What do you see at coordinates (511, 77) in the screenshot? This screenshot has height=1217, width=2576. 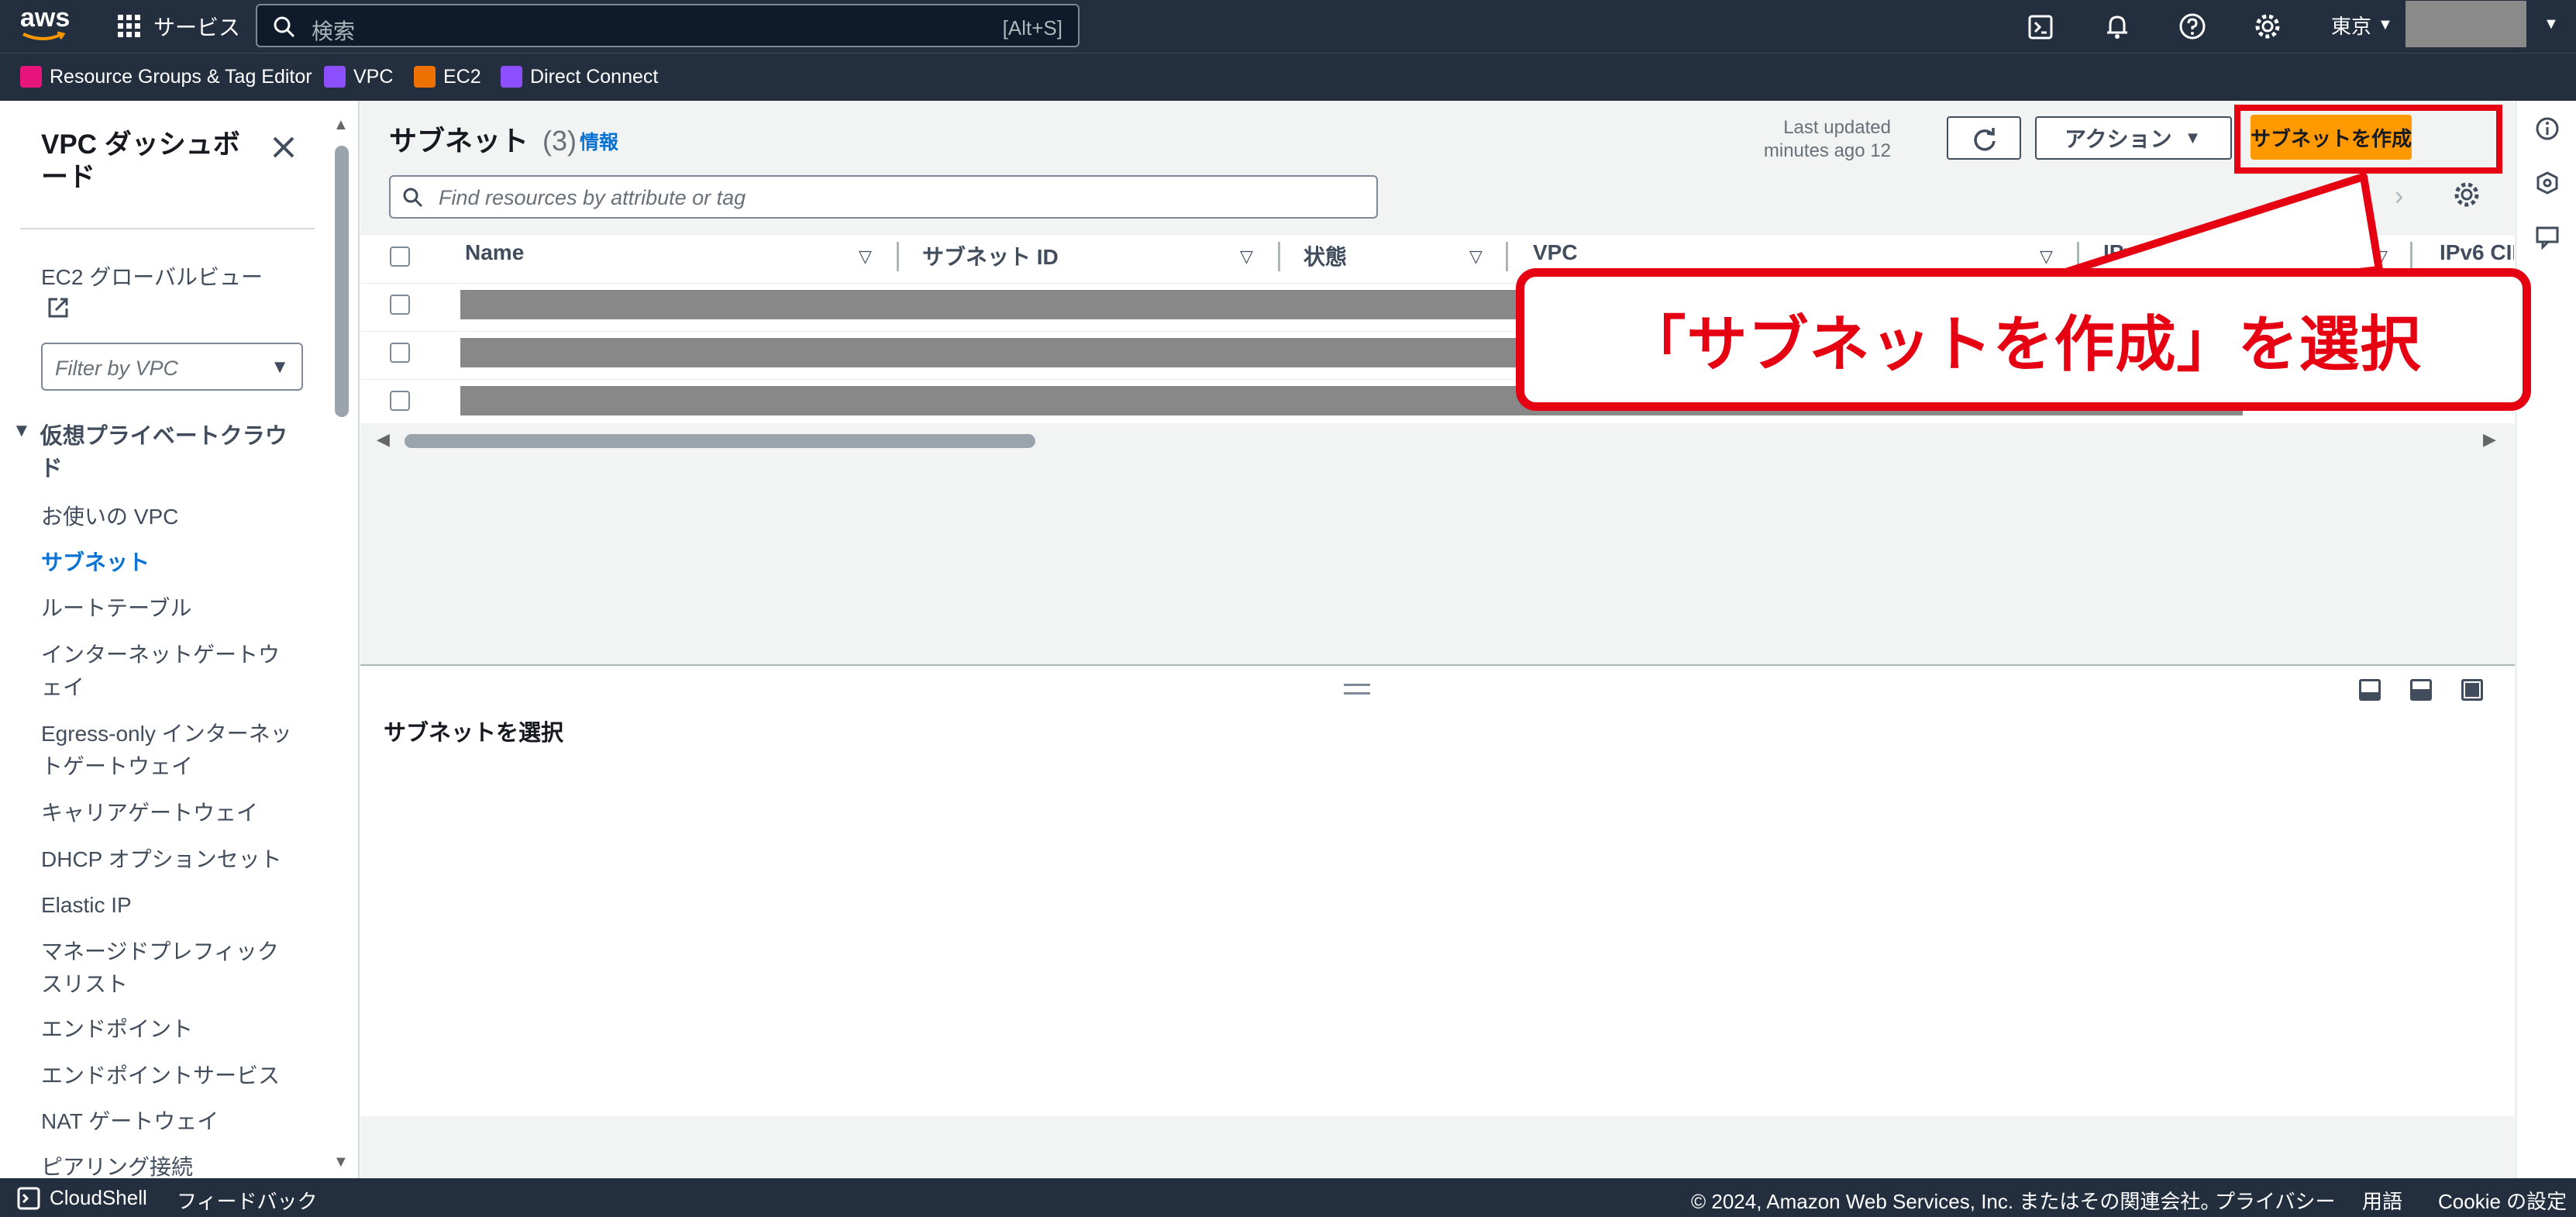 I see `direct-connect-icon` at bounding box center [511, 77].